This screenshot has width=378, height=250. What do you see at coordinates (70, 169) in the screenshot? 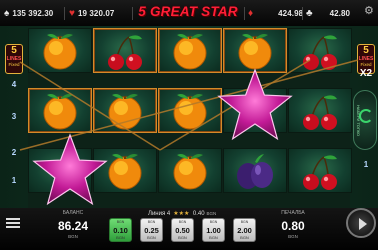
I see `star-symbol` at bounding box center [70, 169].